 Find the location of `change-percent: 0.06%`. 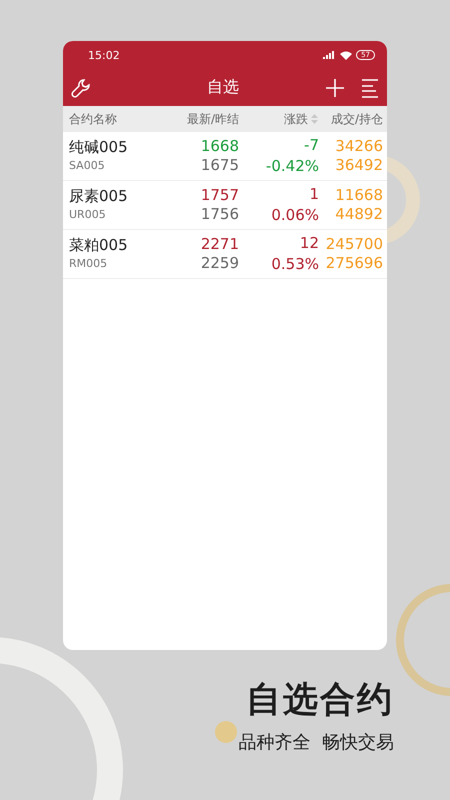

change-percent: 0.06% is located at coordinates (295, 215).